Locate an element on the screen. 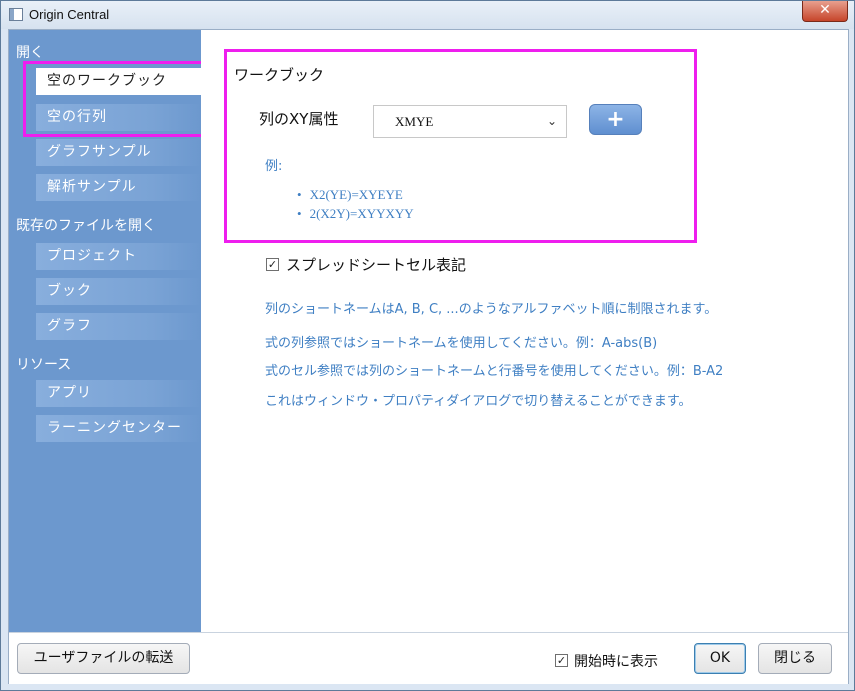 Image resolution: width=855 pixels, height=691 pixels. close-window-button: ✕ is located at coordinates (825, 11).